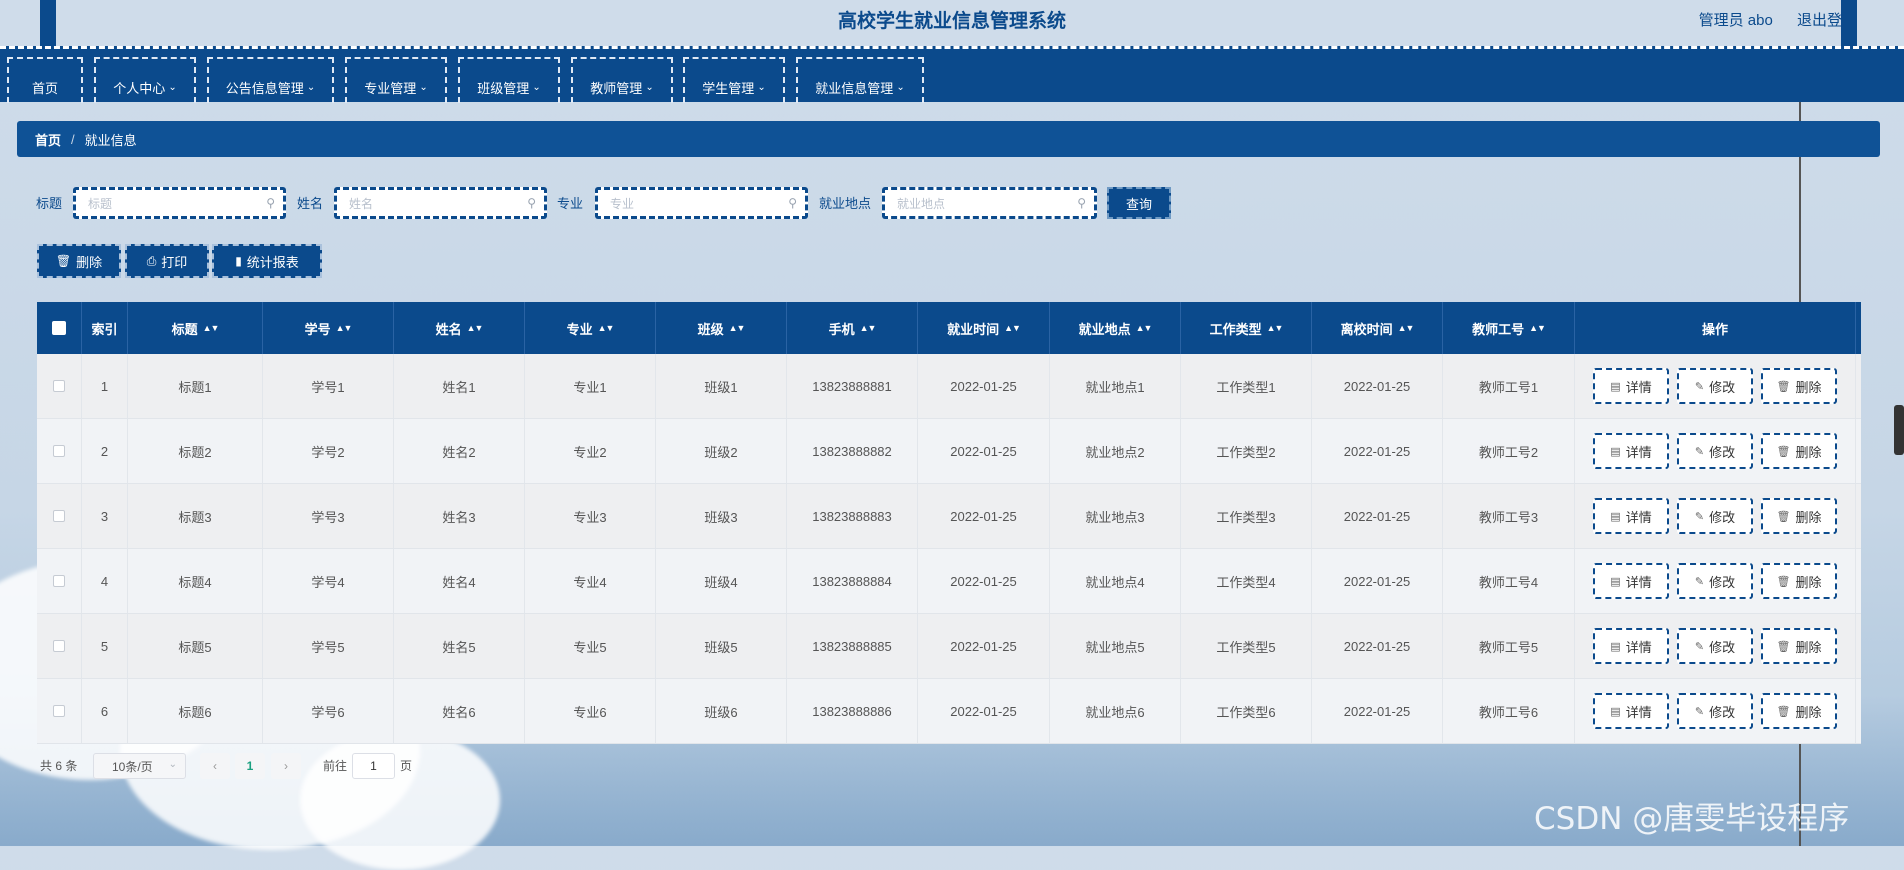 This screenshot has width=1904, height=870. Describe the element at coordinates (139, 766) in the screenshot. I see `page-size-select: 10条/页 ⌄` at that location.